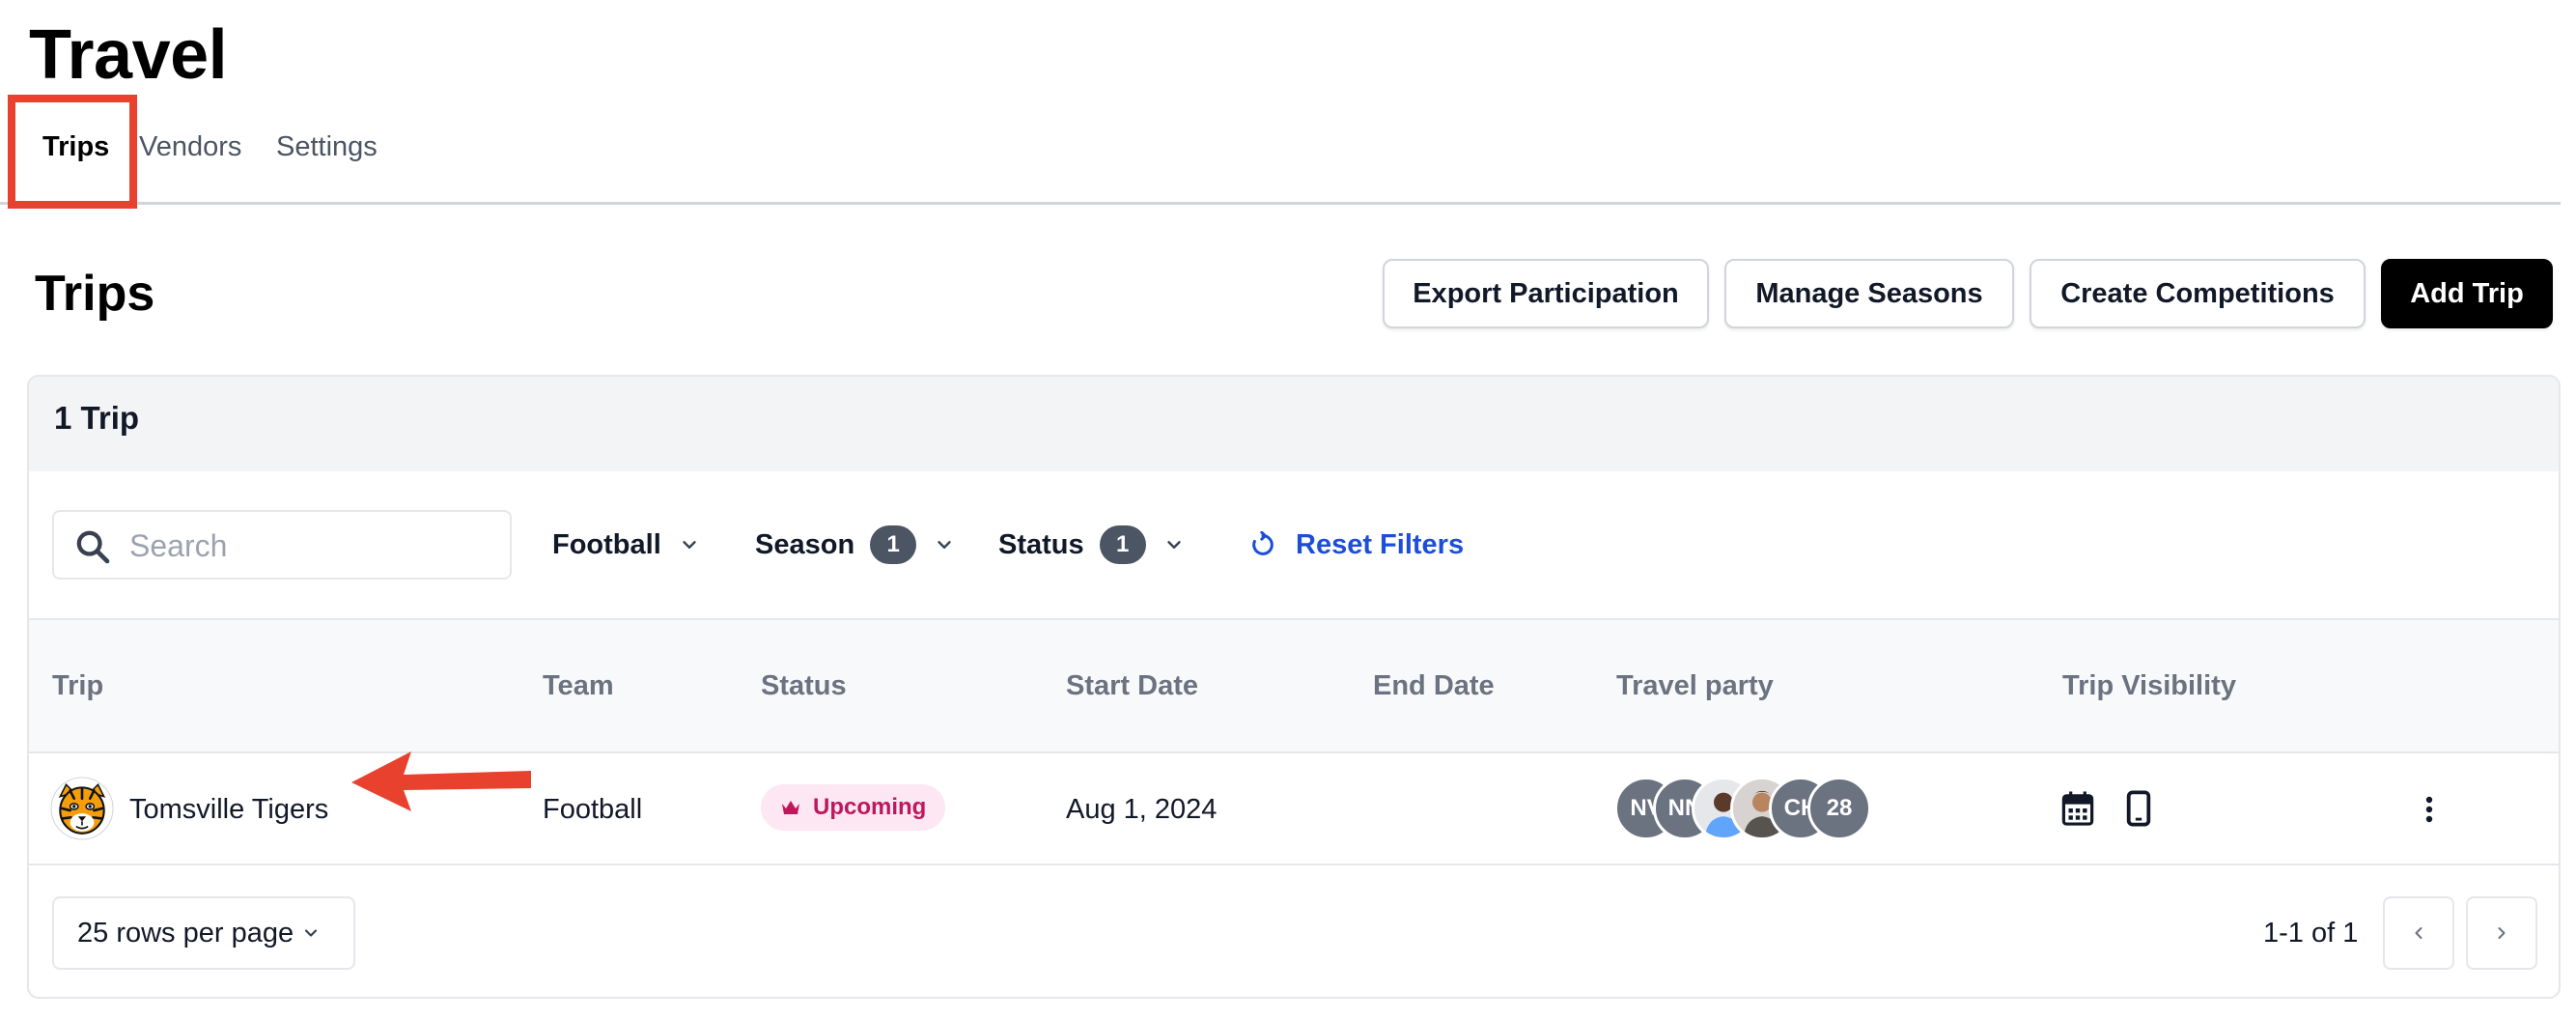  Describe the element at coordinates (327, 147) in the screenshot. I see `tab-settings: Settings` at that location.